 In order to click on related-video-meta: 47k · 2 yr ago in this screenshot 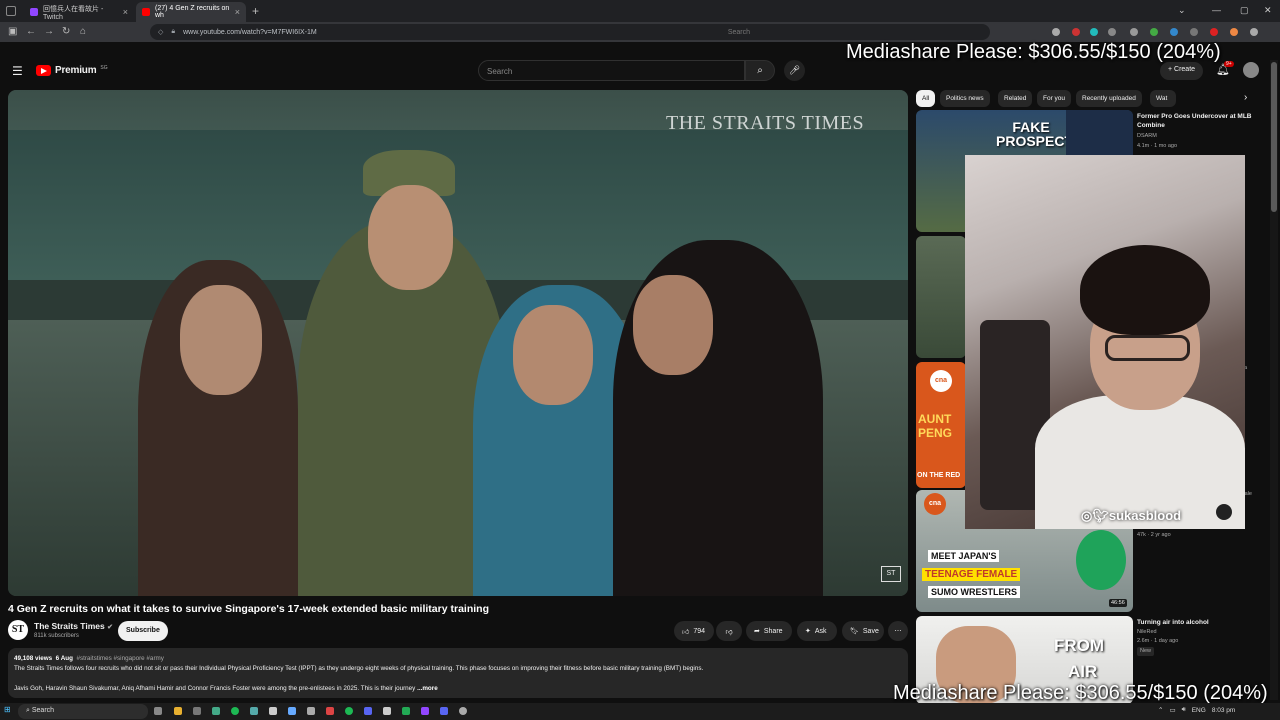, I will do `click(1154, 535)`.